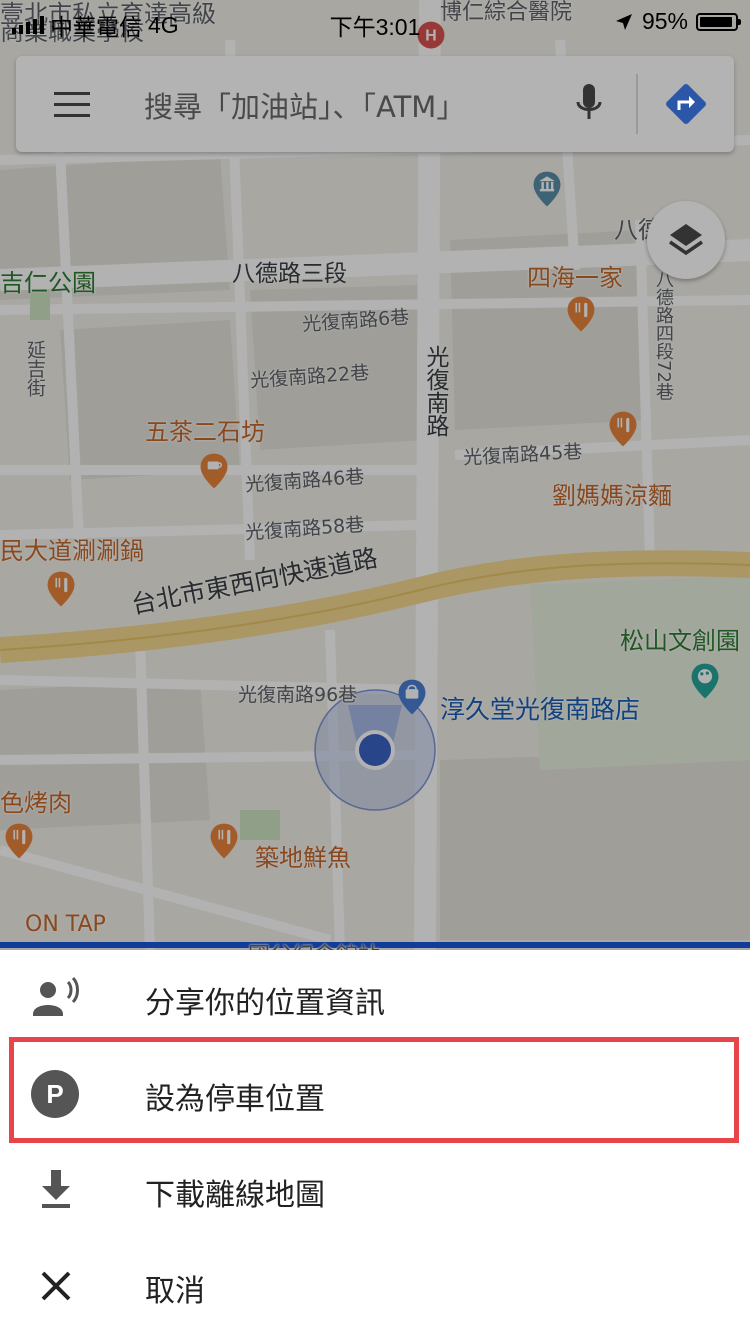 This screenshot has height=1334, width=750. What do you see at coordinates (637, 104) in the screenshot?
I see `search-divider` at bounding box center [637, 104].